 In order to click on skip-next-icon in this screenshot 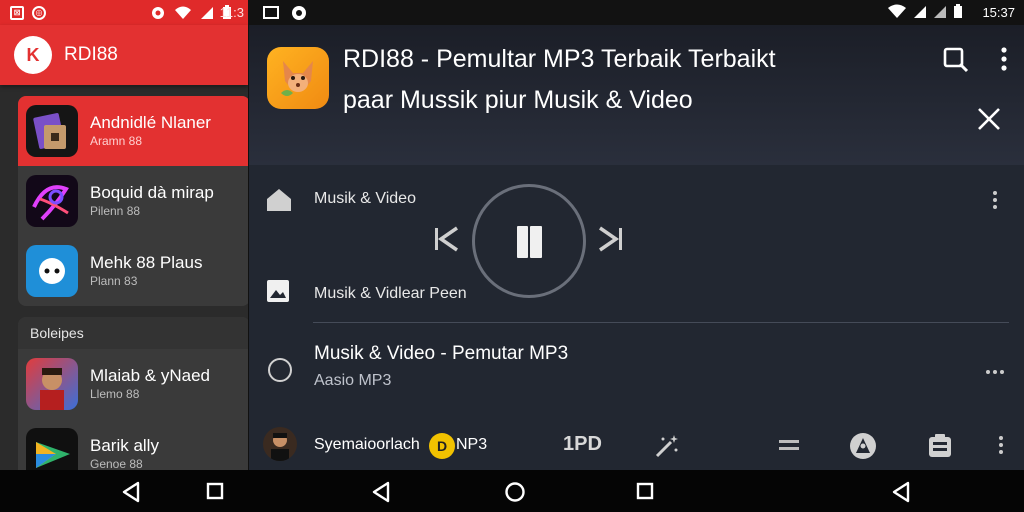, I will do `click(610, 239)`.